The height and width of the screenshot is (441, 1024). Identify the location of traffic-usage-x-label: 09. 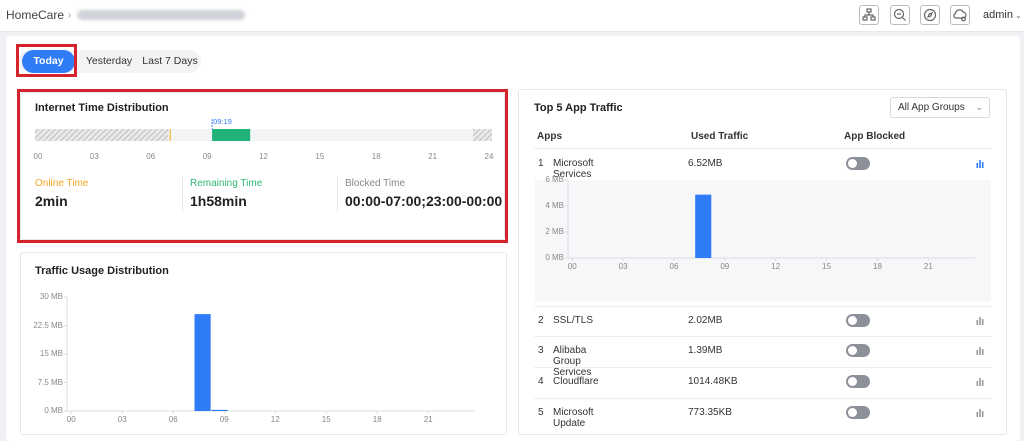
(224, 419).